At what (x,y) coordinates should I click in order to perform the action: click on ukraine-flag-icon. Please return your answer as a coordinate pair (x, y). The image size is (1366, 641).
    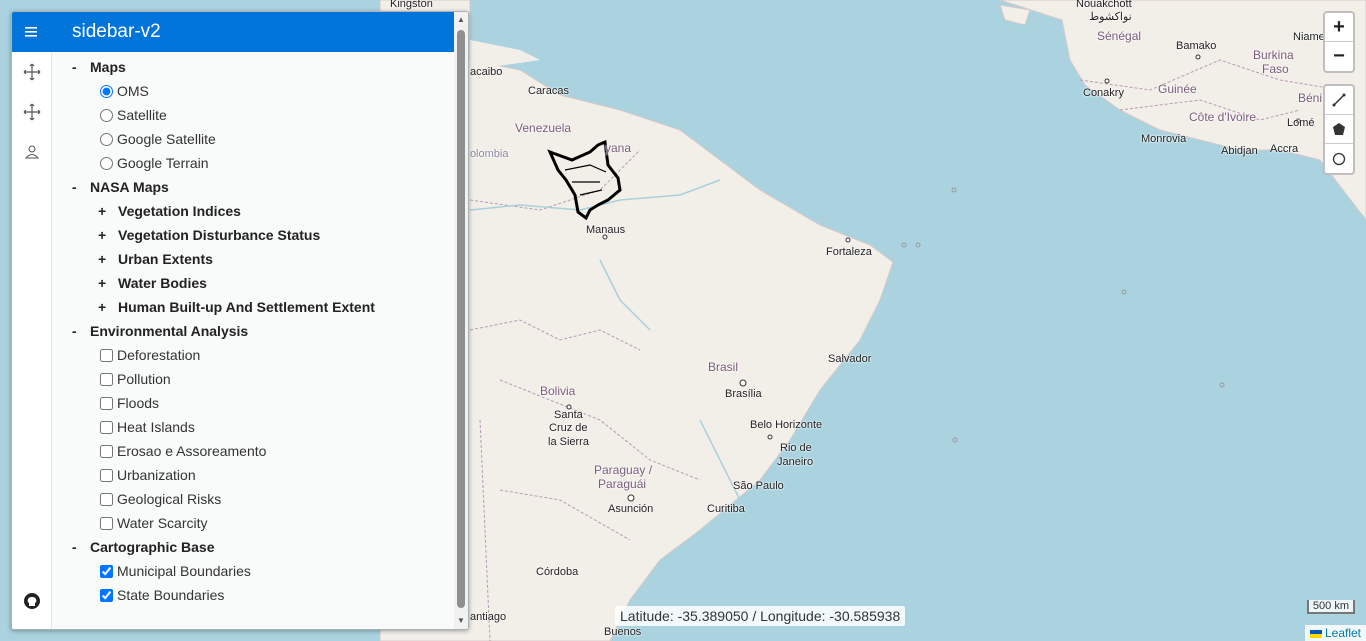
    Looking at the image, I should click on (1315, 633).